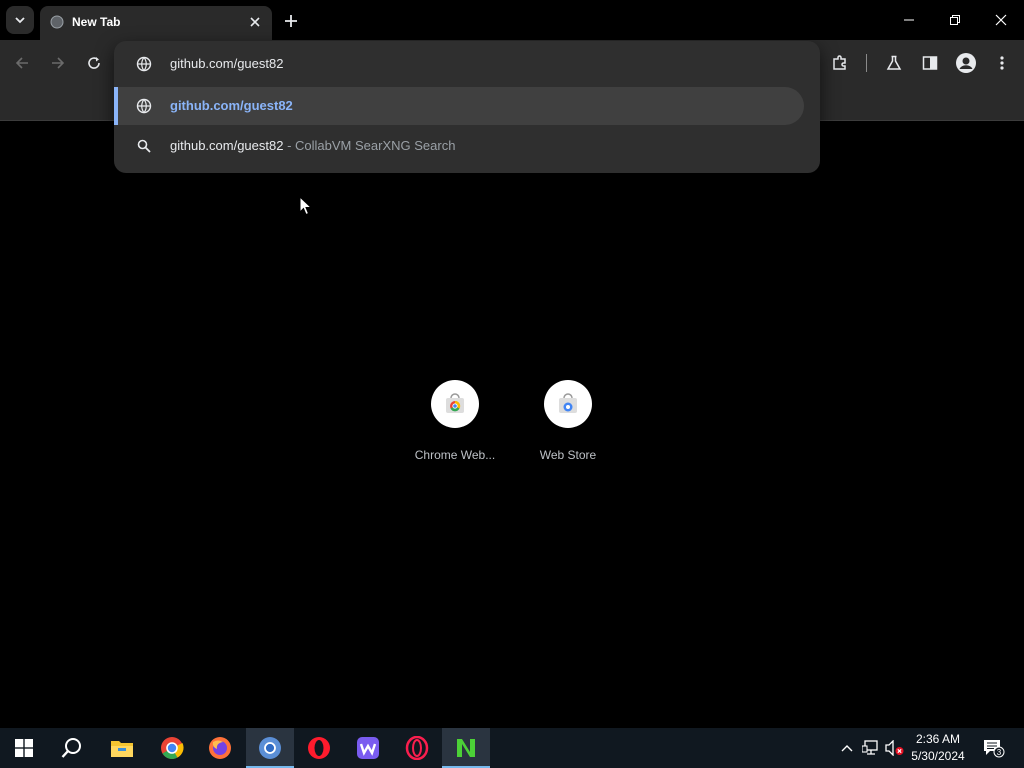 Image resolution: width=1024 pixels, height=768 pixels. I want to click on minimize-icon, so click(909, 20).